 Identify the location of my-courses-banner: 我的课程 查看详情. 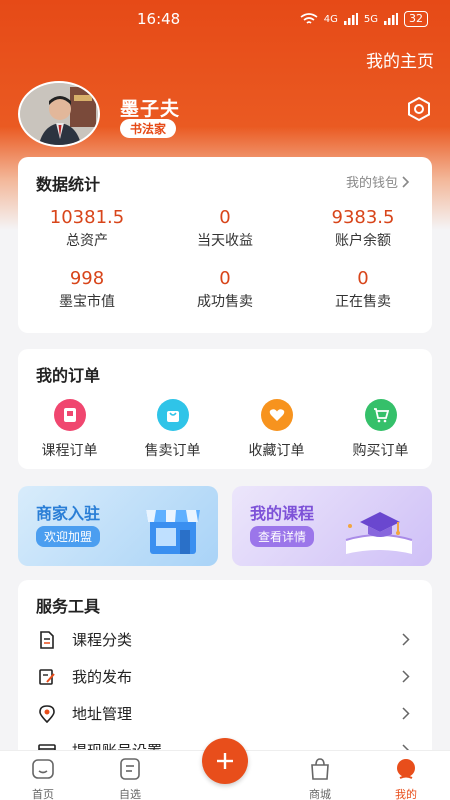
(332, 526).